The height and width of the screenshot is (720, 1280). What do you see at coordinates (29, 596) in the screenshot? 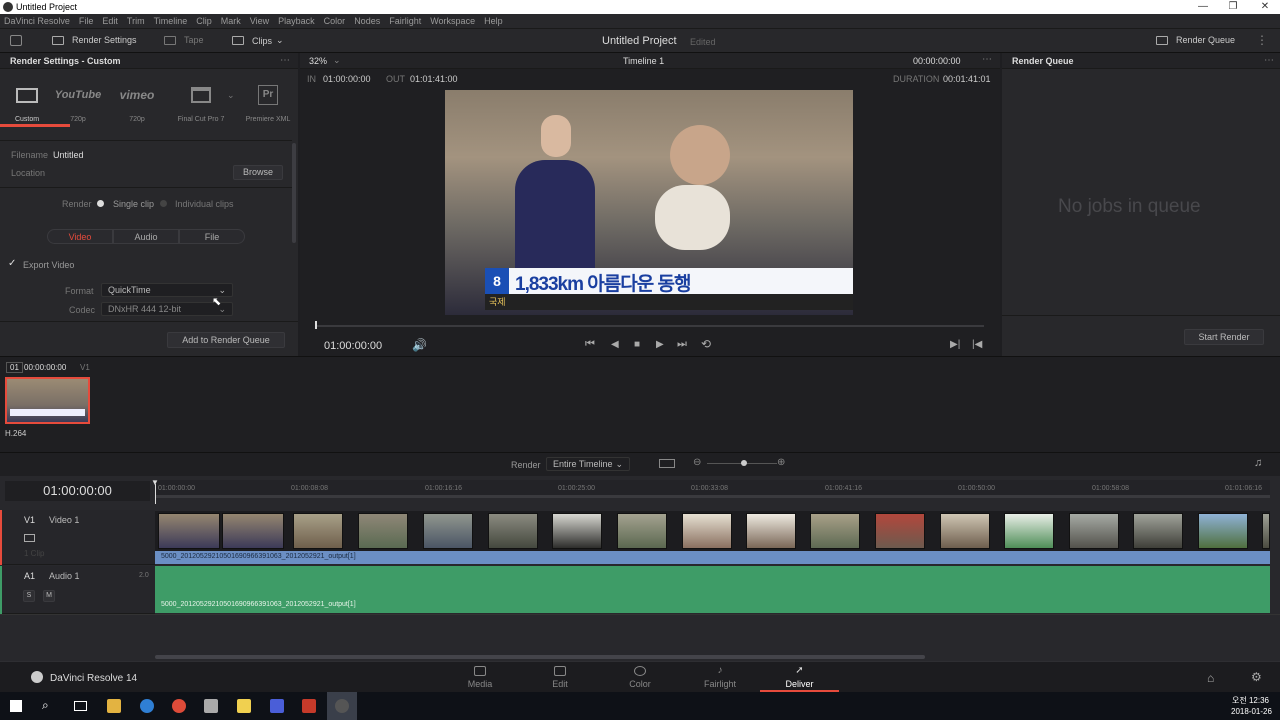
I see `solo-button: S` at bounding box center [29, 596].